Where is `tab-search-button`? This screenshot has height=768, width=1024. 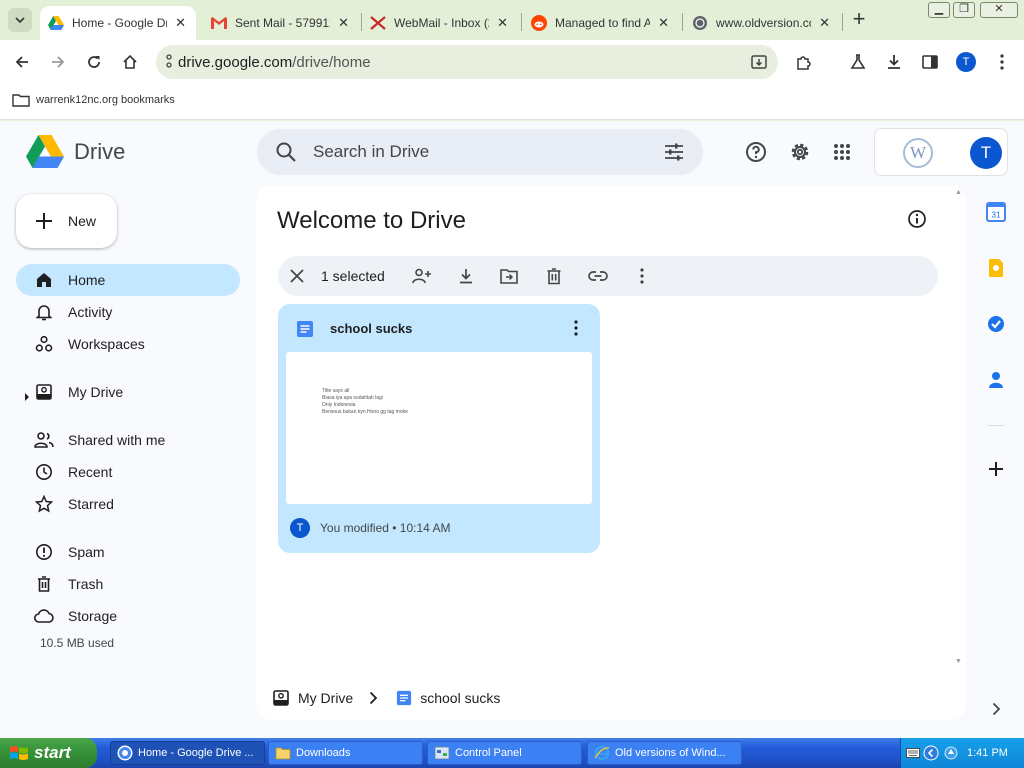 tab-search-button is located at coordinates (20, 20).